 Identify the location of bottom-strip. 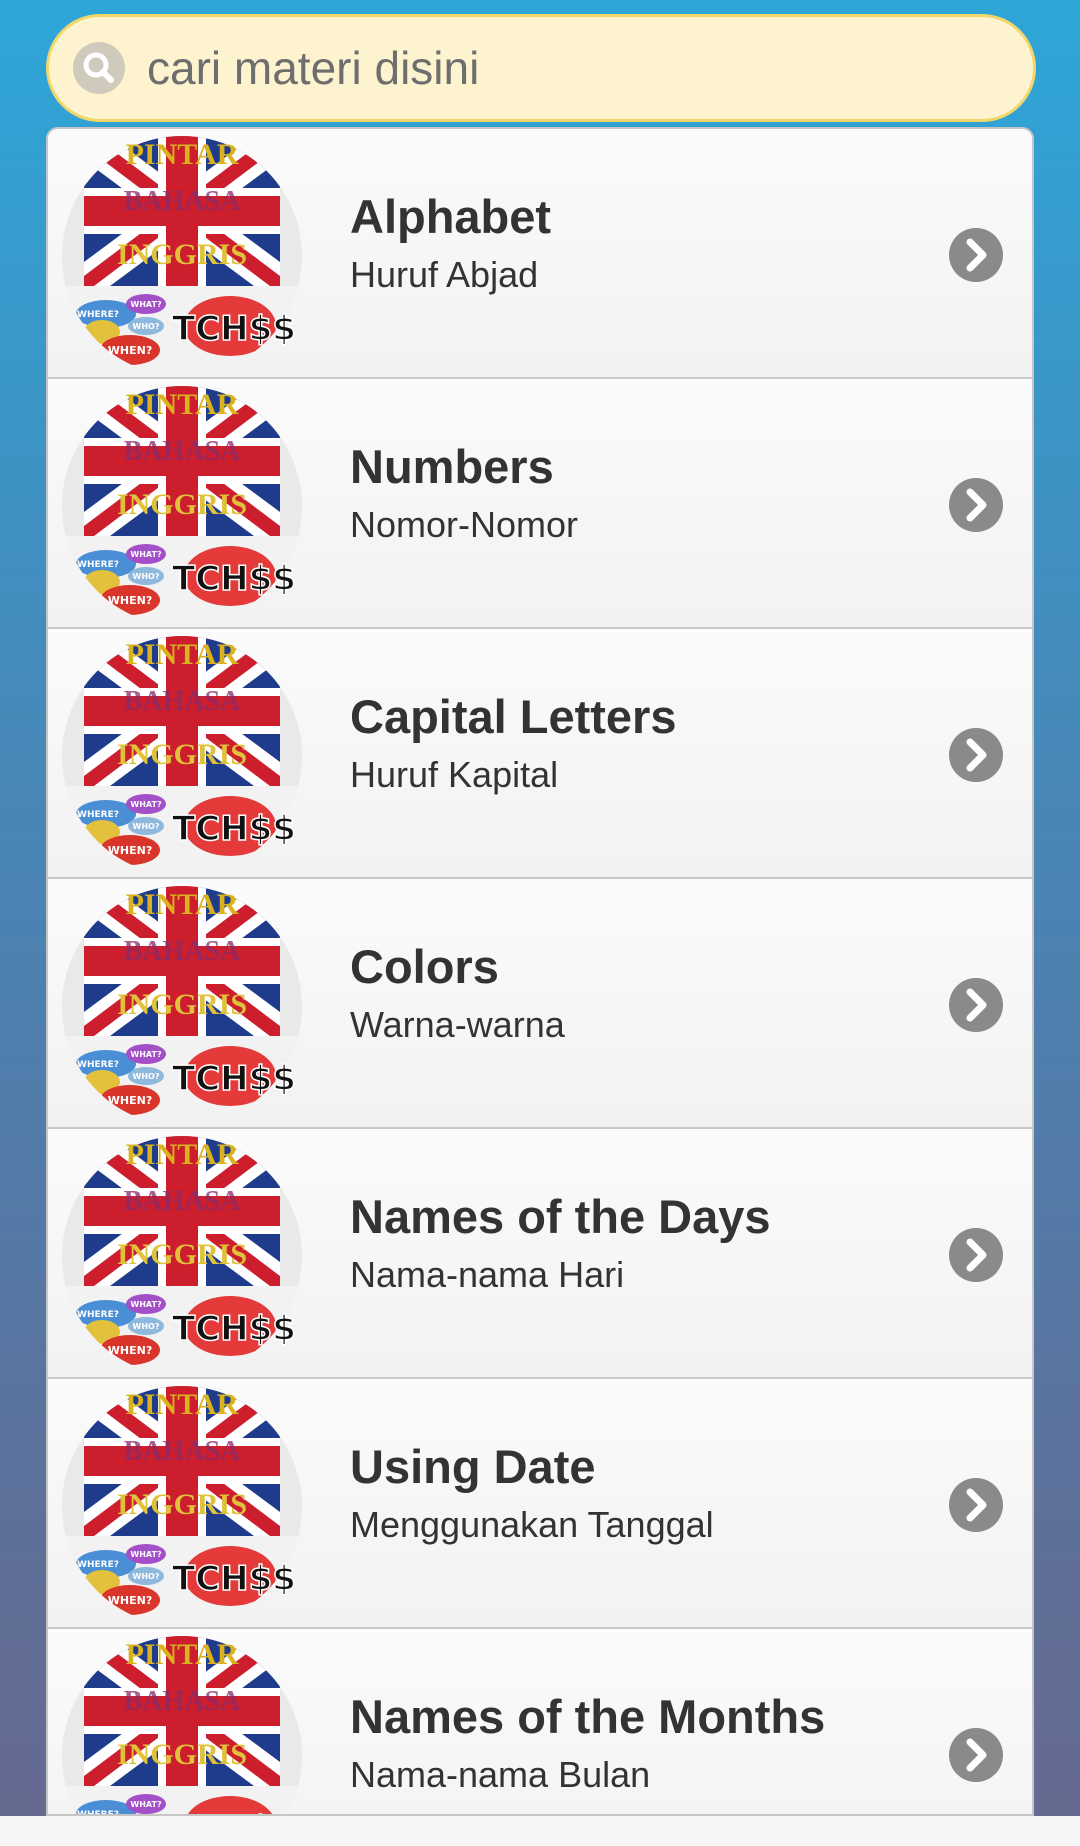
(540, 1831).